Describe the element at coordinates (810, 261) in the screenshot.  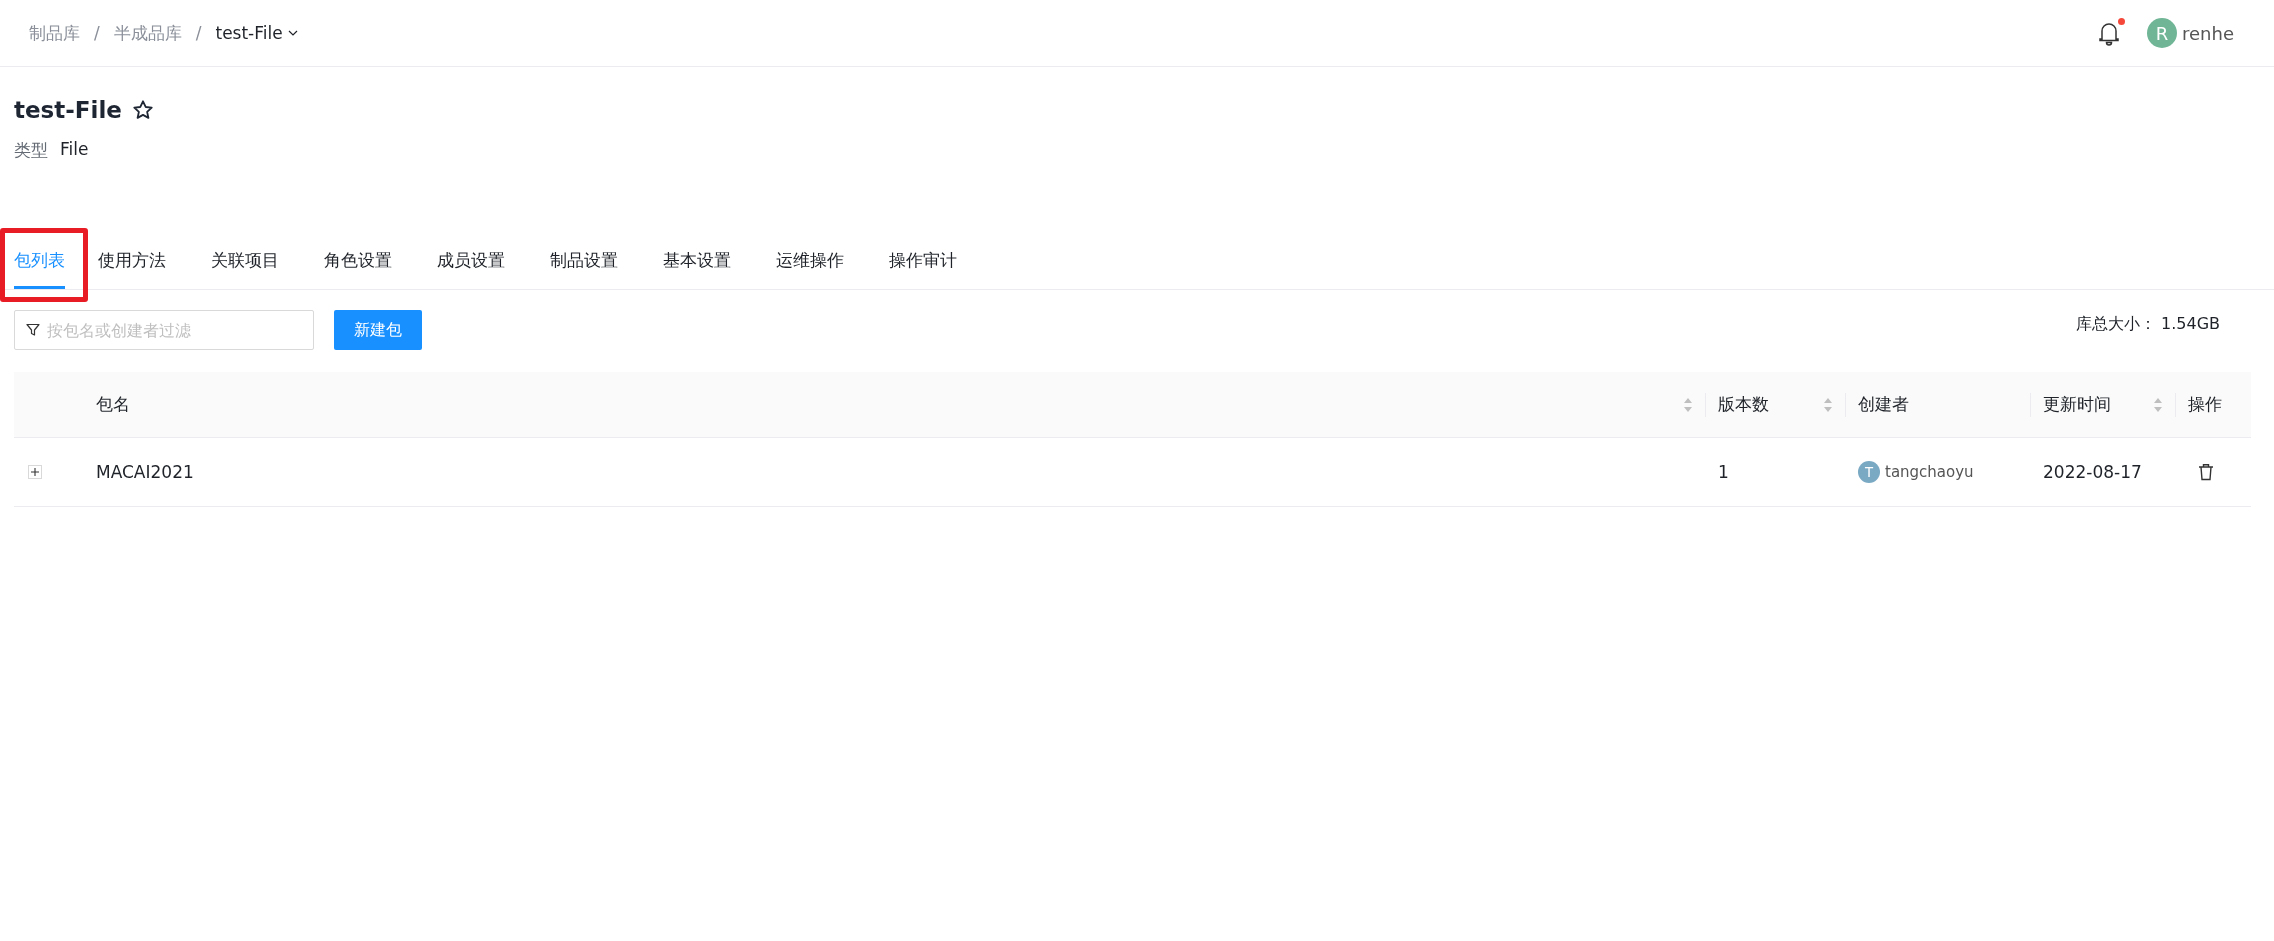
I see `tab: 运维操作` at that location.